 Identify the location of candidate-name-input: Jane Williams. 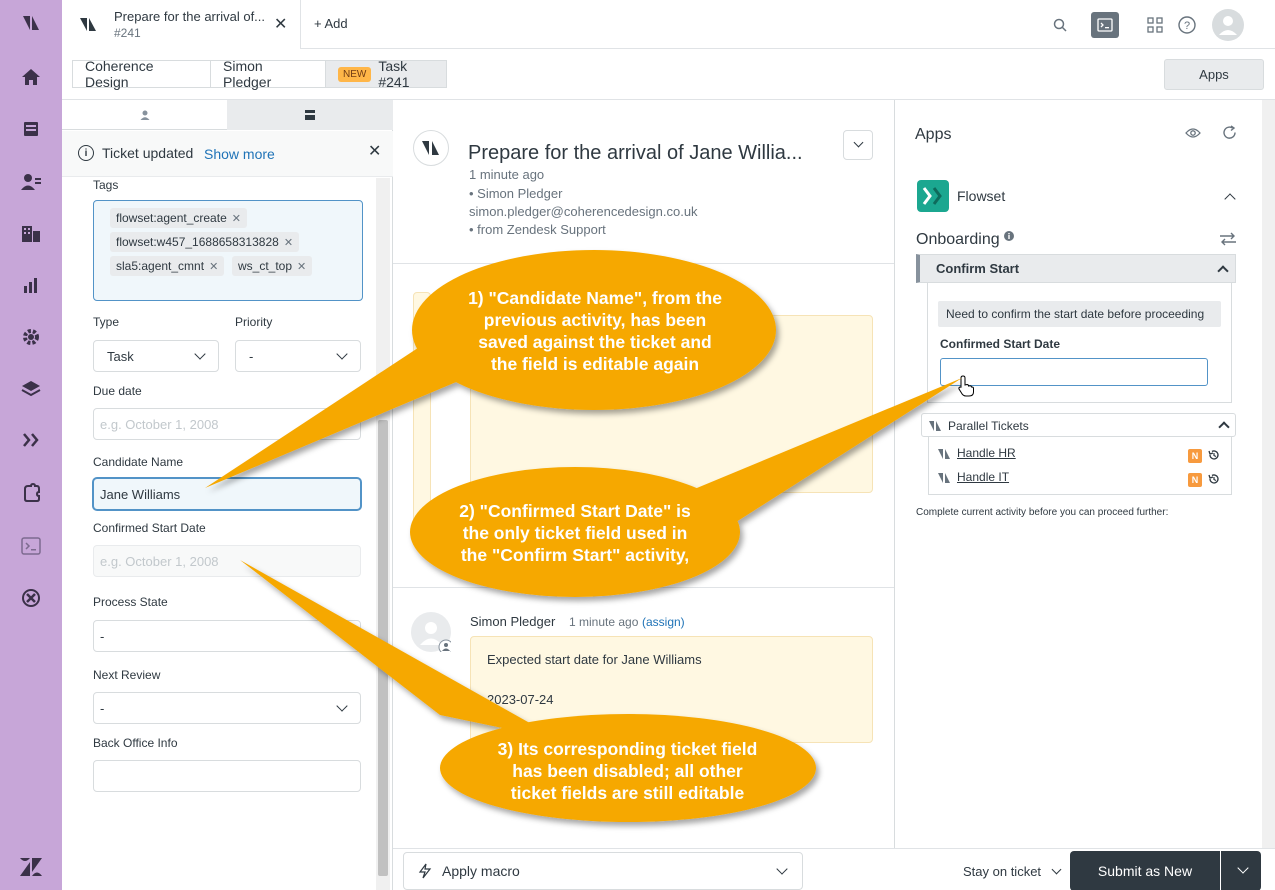
(227, 494).